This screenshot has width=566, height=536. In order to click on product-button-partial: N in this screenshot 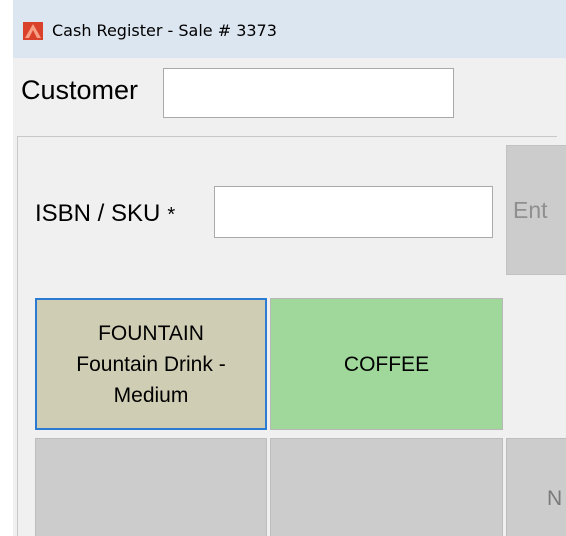, I will do `click(536, 487)`.